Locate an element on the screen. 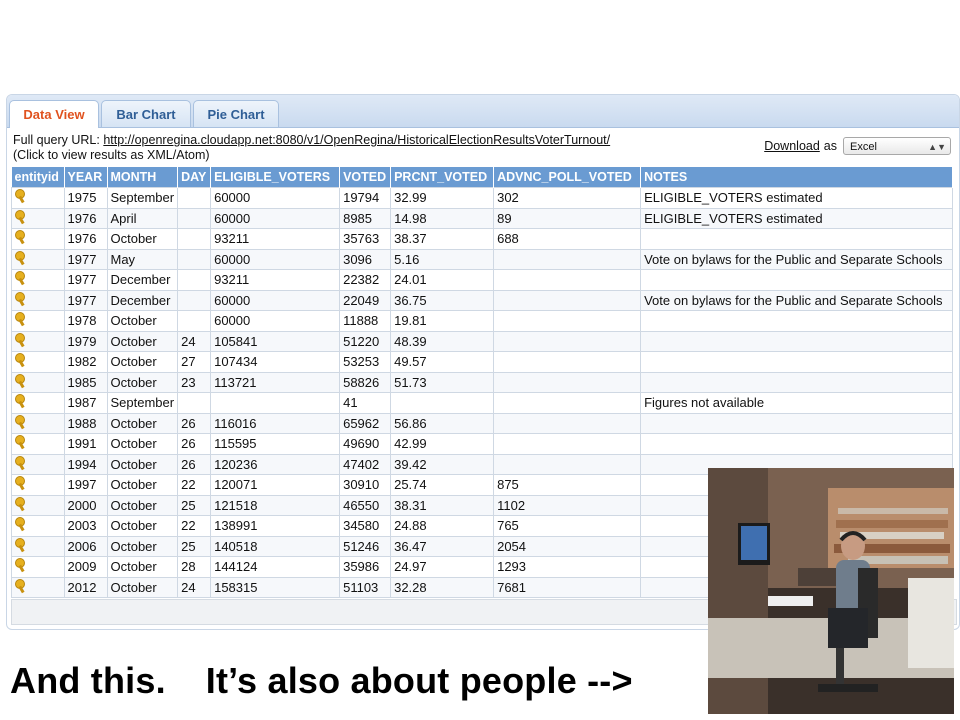 This screenshot has width=960, height=720. table-row: 1985 October 23 113721 58826 51.73 is located at coordinates (482, 382).